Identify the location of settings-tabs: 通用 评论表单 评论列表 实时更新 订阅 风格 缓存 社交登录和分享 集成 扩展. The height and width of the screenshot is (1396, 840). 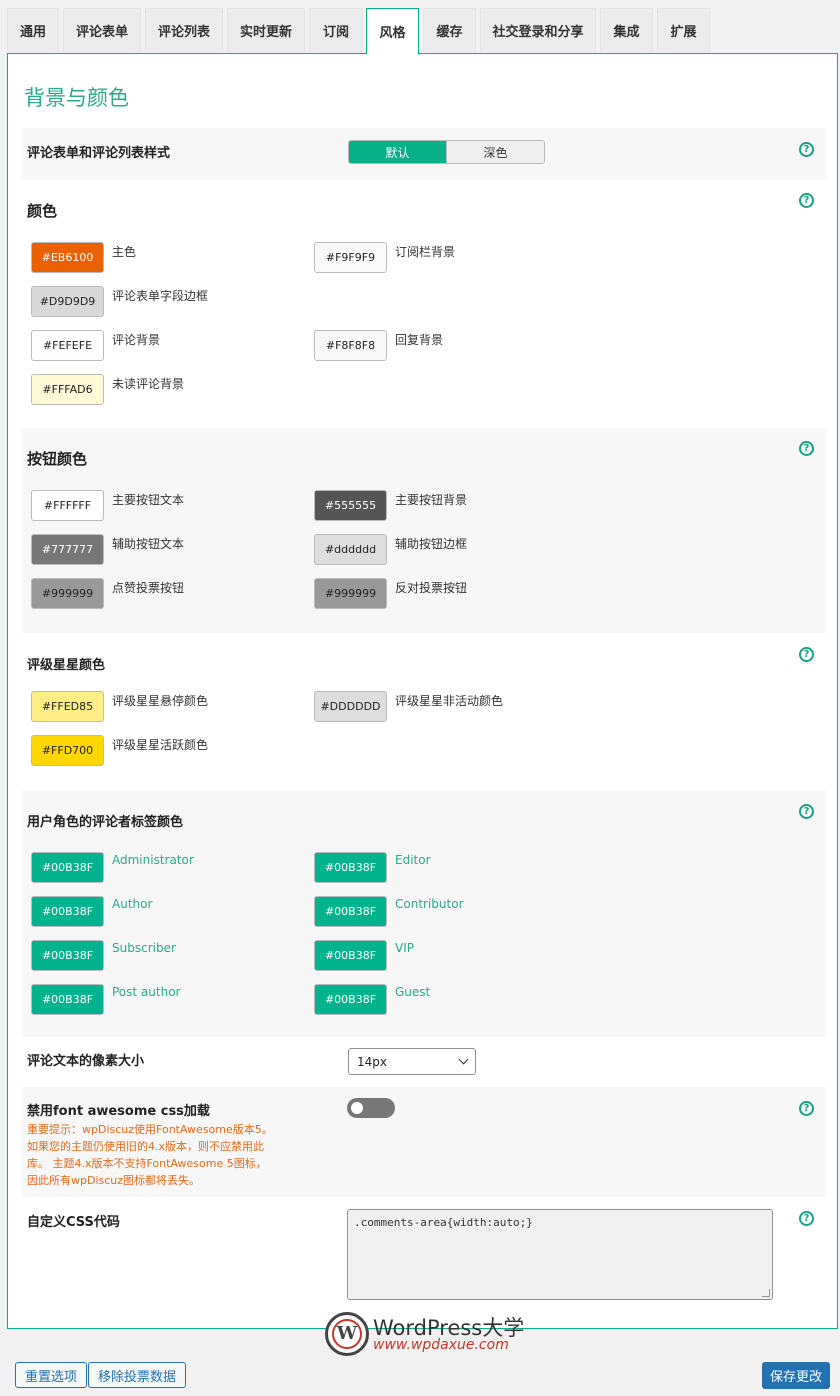
(423, 31).